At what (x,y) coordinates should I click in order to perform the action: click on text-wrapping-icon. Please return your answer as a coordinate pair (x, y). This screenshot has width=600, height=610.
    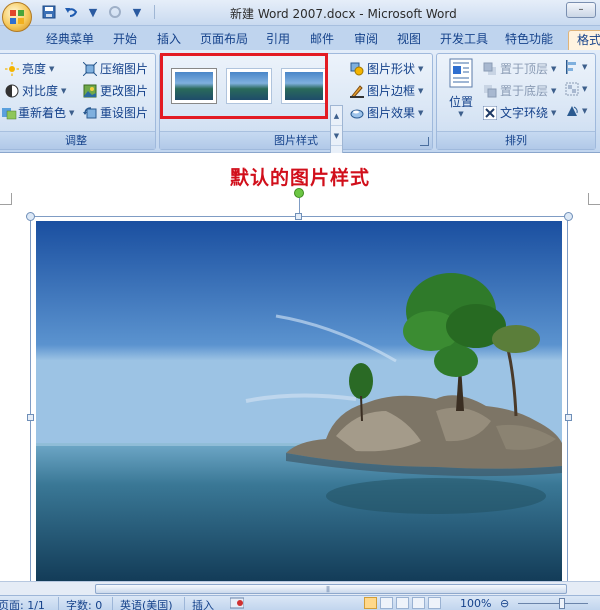
    Looking at the image, I should click on (490, 112).